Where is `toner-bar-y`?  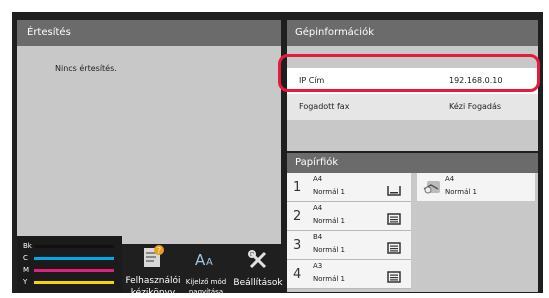
toner-bar-y is located at coordinates (74, 282).